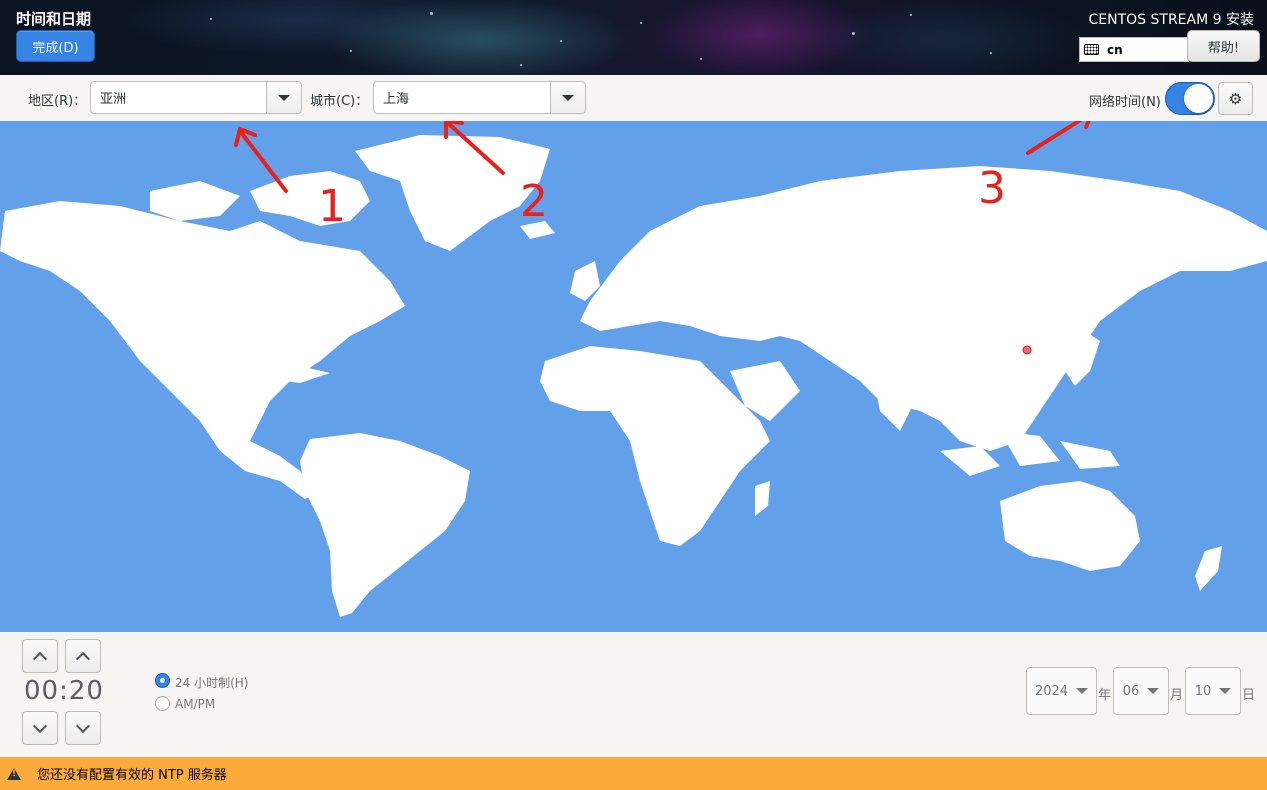 Image resolution: width=1267 pixels, height=790 pixels. I want to click on header-bar: 时间和日期 完成(D) CENTOS STREAM 9 安装 cn 帮助!, so click(633, 37).